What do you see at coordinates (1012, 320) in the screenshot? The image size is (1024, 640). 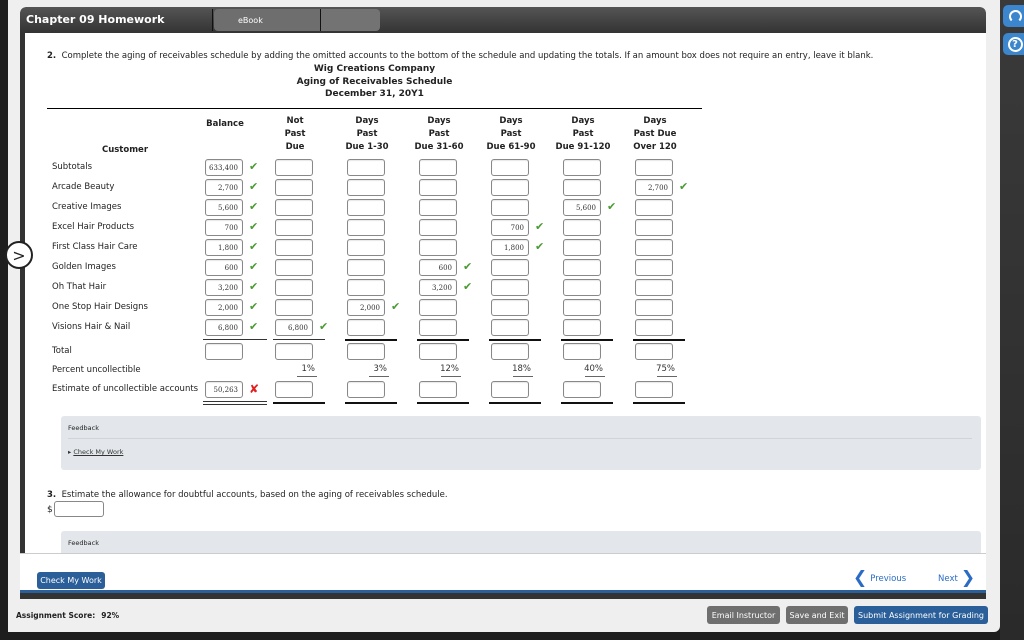 I see `right-tool-rail: ?` at bounding box center [1012, 320].